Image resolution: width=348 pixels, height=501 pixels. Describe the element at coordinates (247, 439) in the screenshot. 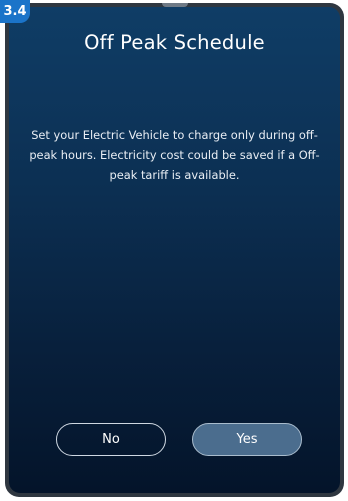

I see `yes-button: Yes` at that location.